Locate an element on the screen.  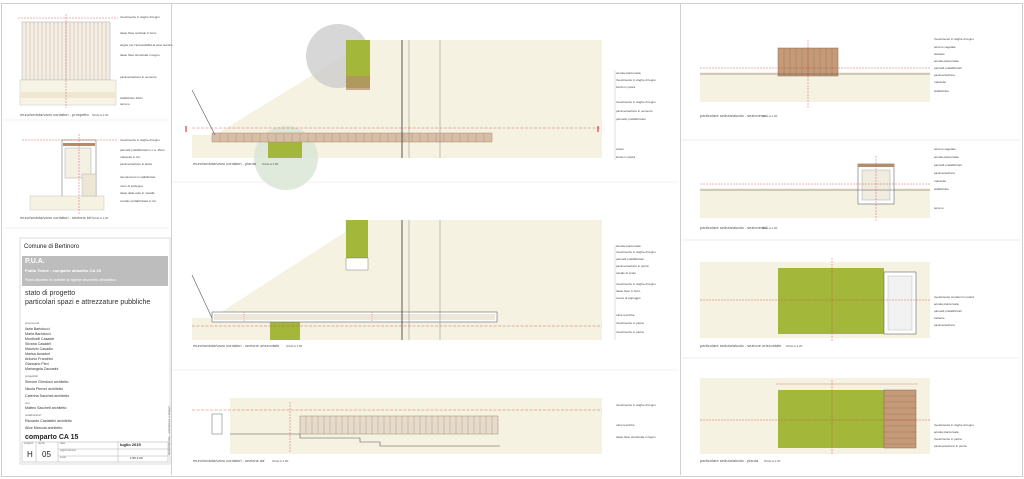
collaborator-1: Riccardo Castaldini architetto is located at coordinates (48, 421).